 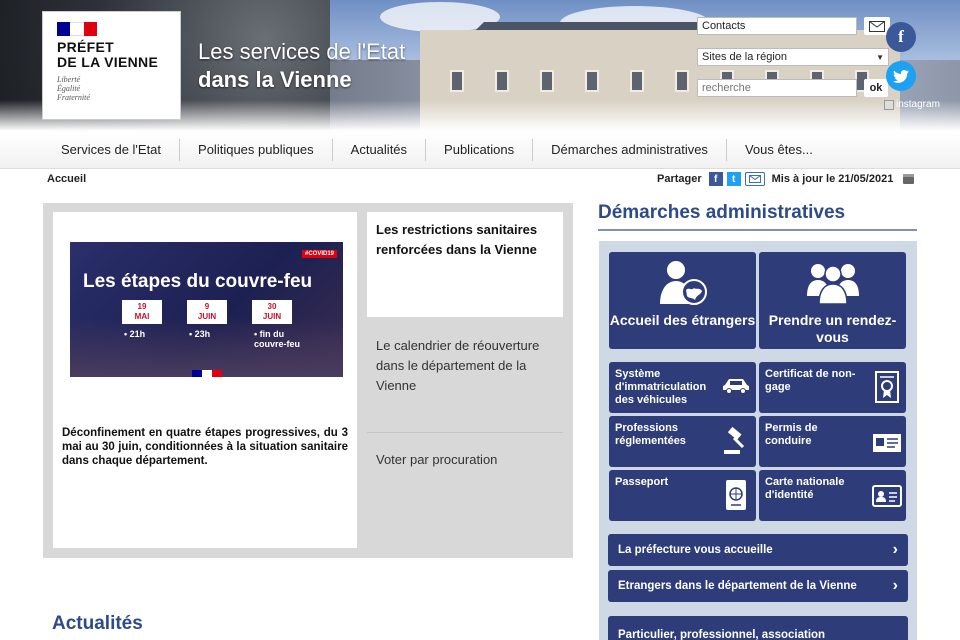 I want to click on nav-item-politiques: Politiques publiques, so click(x=256, y=149).